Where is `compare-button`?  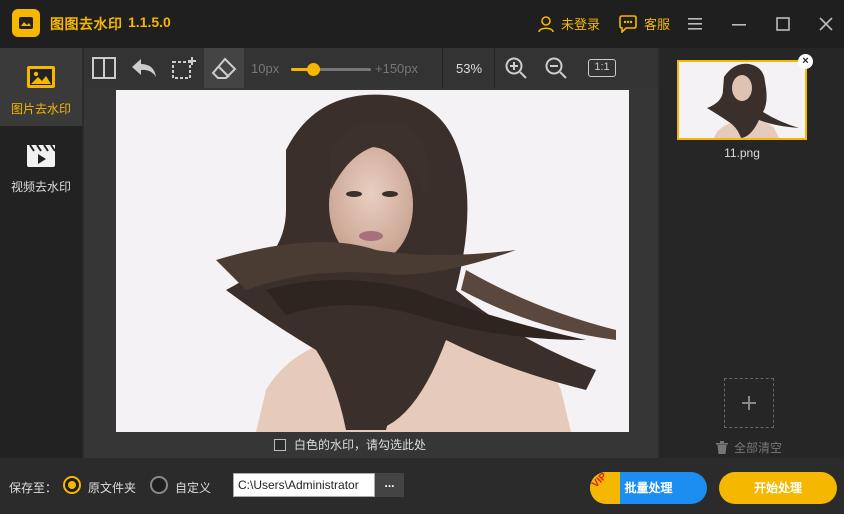
compare-button is located at coordinates (104, 68).